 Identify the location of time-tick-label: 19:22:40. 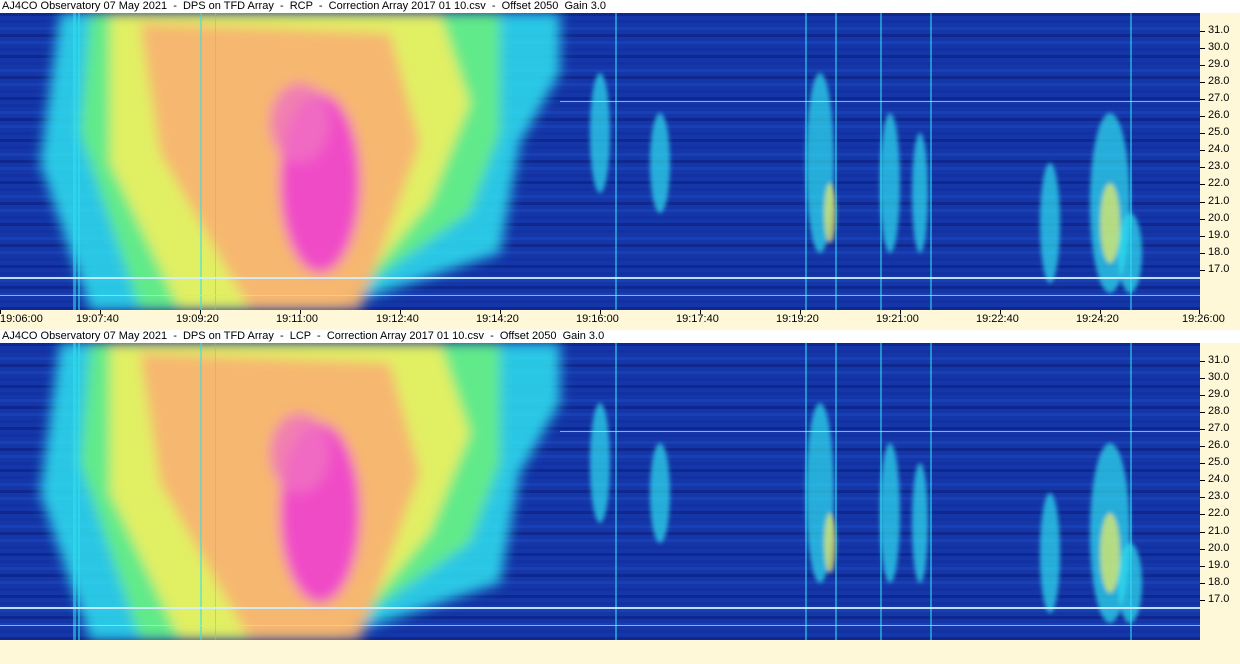
(997, 319).